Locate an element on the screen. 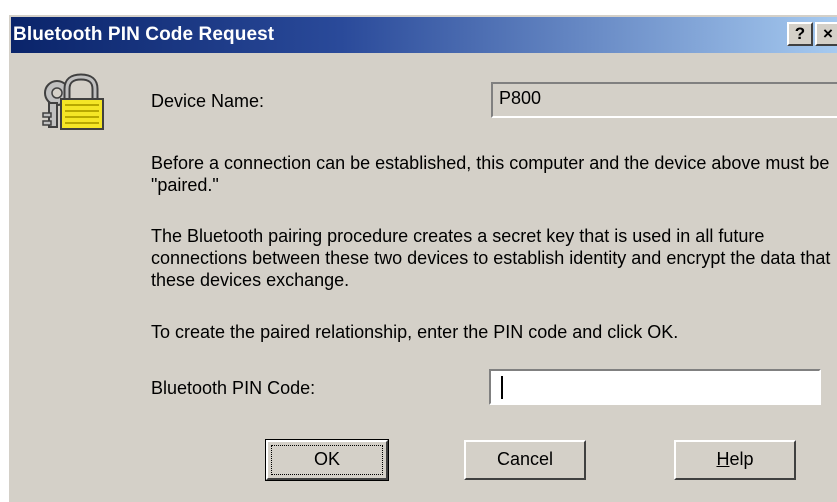 This screenshot has width=837, height=502. help-button-accelerator: H is located at coordinates (723, 459).